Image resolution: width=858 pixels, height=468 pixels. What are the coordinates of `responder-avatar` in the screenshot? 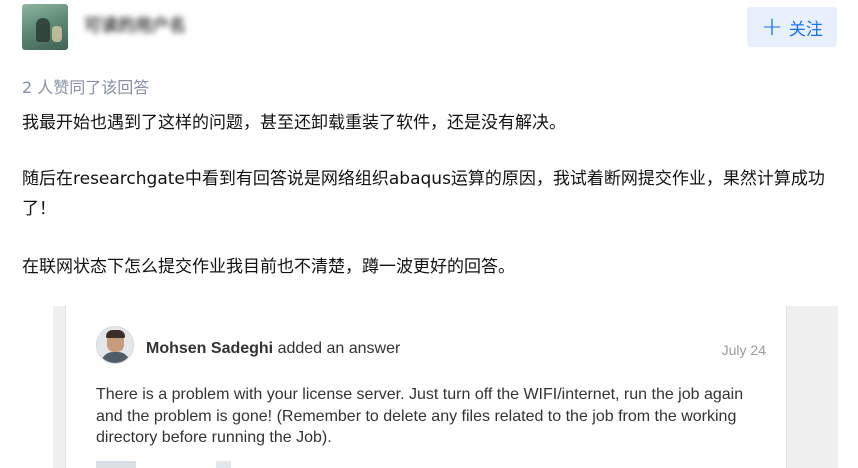 It's located at (115, 345).